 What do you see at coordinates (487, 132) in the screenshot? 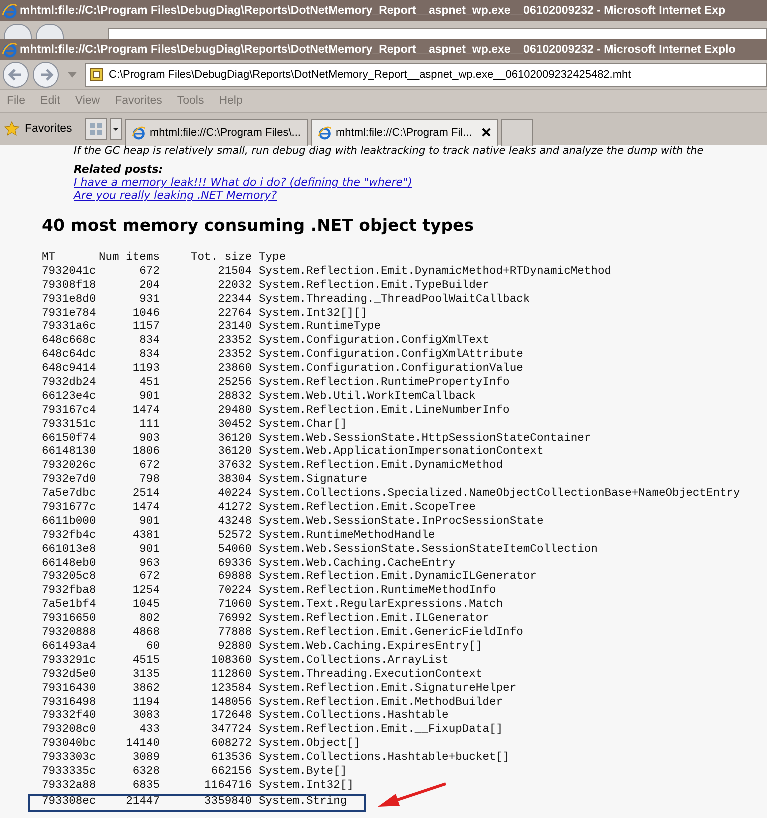
I see `close-icon` at bounding box center [487, 132].